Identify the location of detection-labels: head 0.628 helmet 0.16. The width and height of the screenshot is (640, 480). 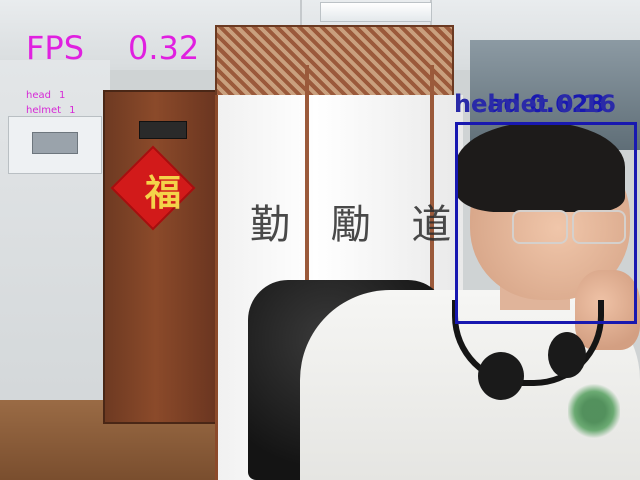
(547, 104).